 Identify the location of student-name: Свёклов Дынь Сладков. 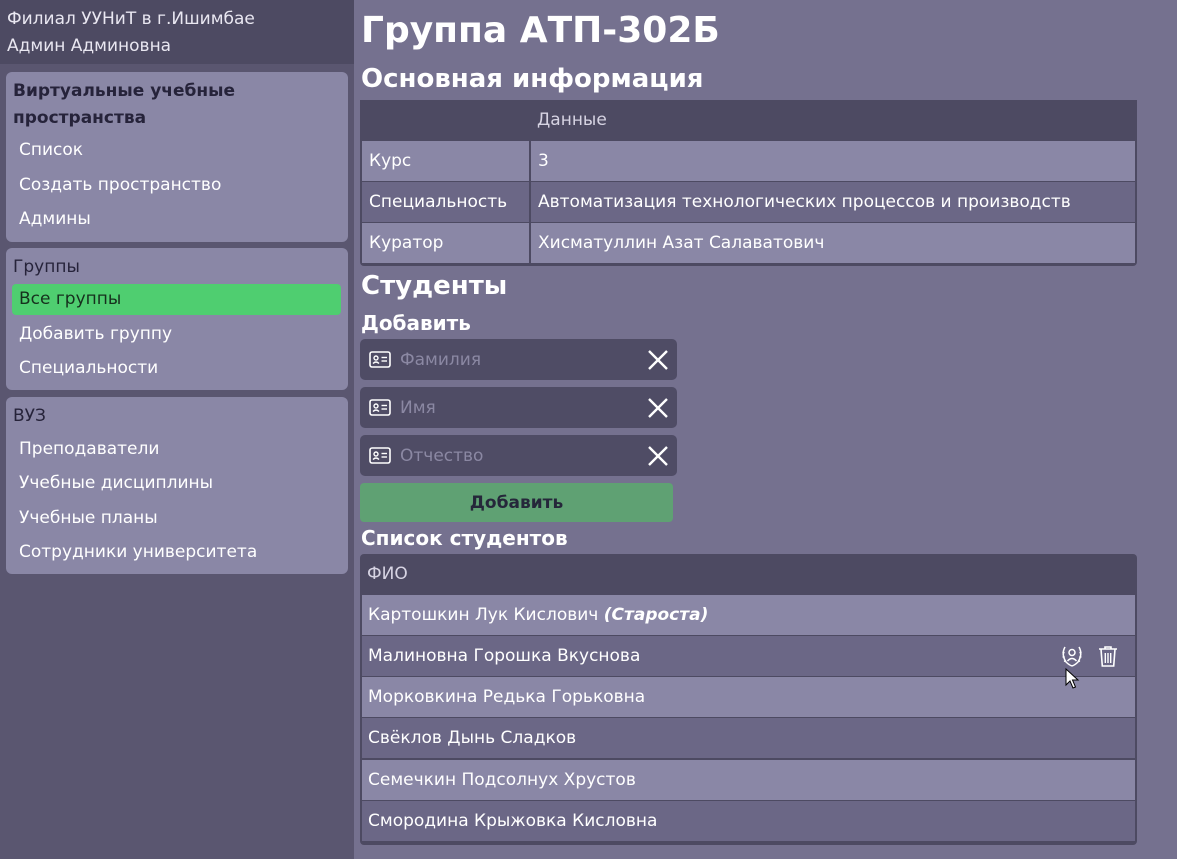
(472, 738).